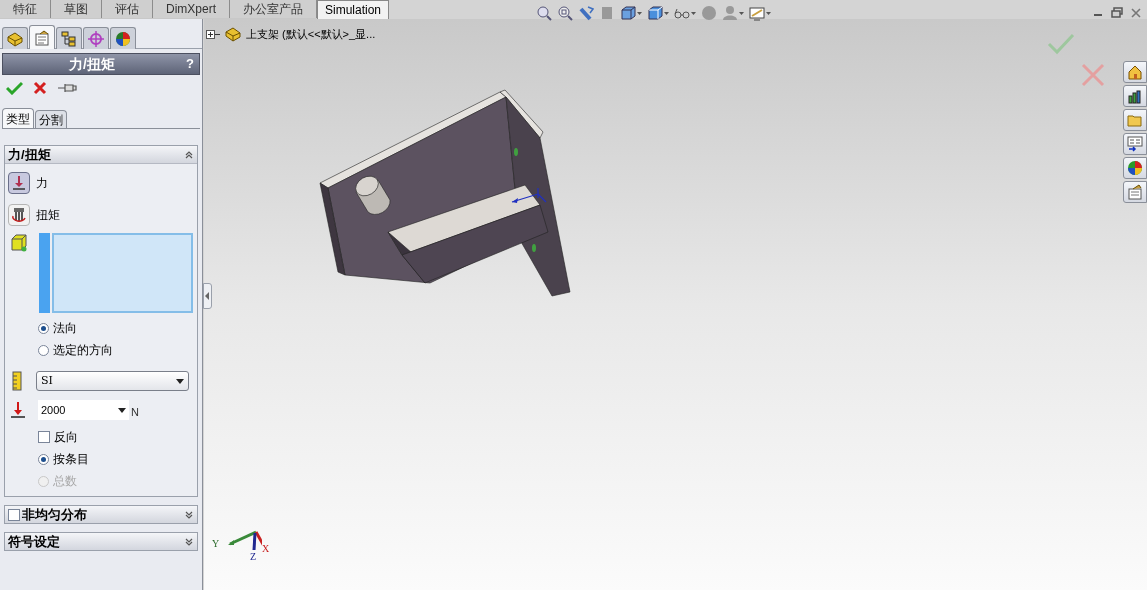 This screenshot has height=590, width=1147. What do you see at coordinates (189, 154) in the screenshot?
I see `collapse-button` at bounding box center [189, 154].